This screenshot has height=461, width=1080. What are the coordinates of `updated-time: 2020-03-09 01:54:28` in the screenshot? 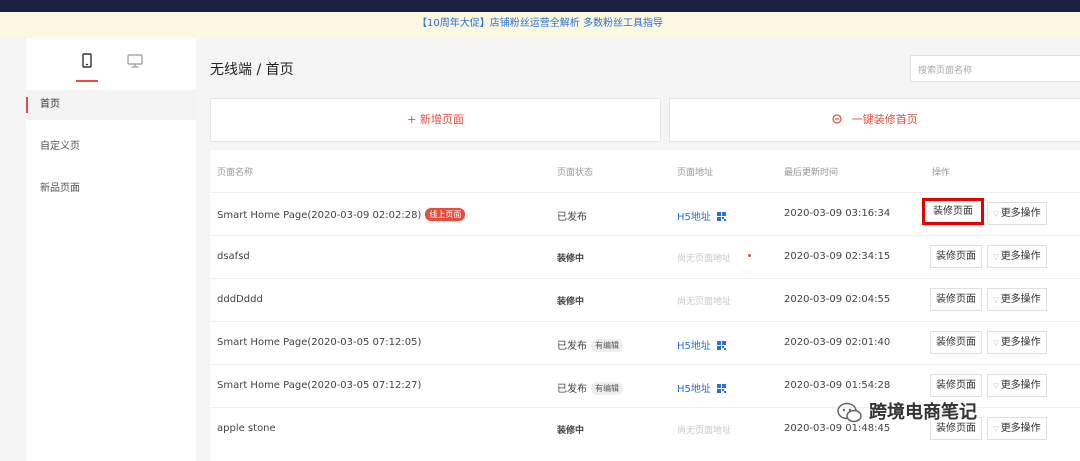 It's located at (837, 385).